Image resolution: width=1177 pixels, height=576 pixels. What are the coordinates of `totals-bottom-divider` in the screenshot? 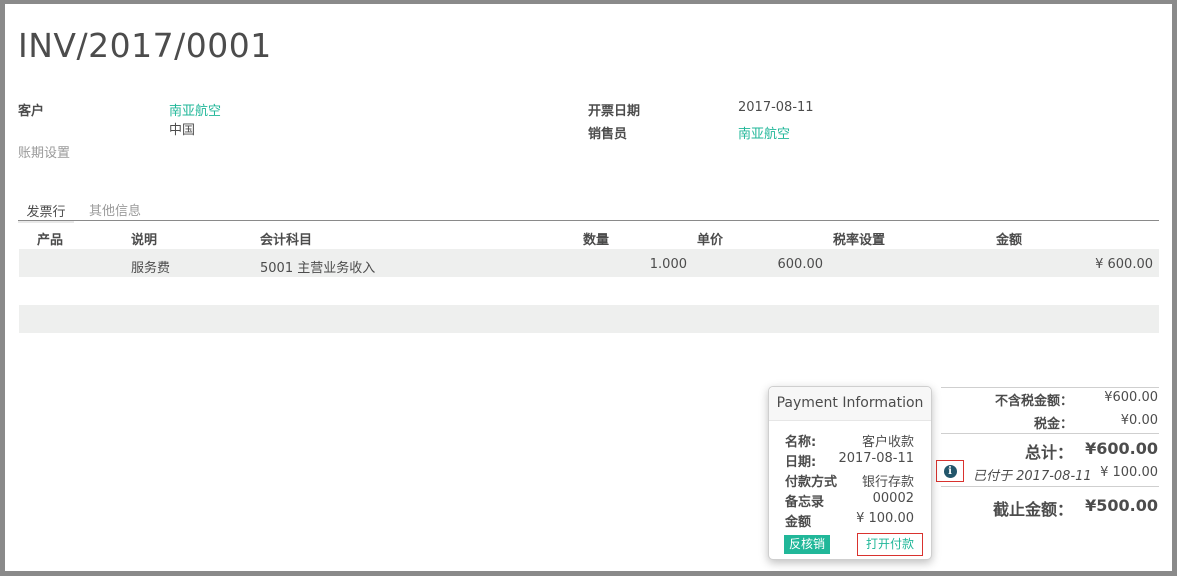 It's located at (1050, 486).